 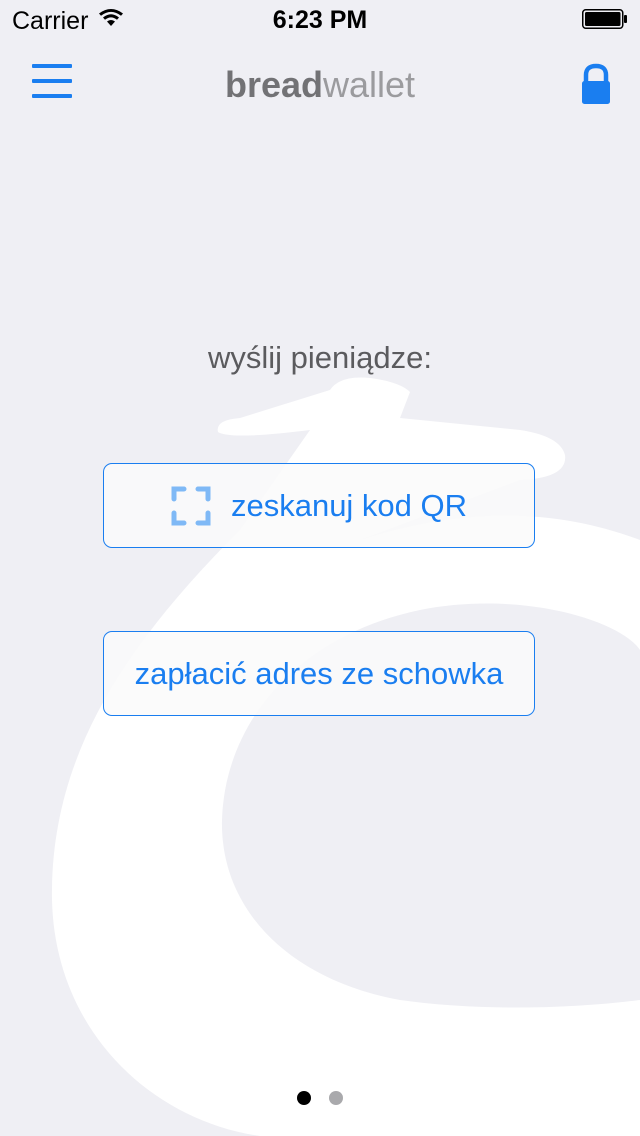 What do you see at coordinates (369, 84) in the screenshot?
I see `app-logo-wallet: wallet` at bounding box center [369, 84].